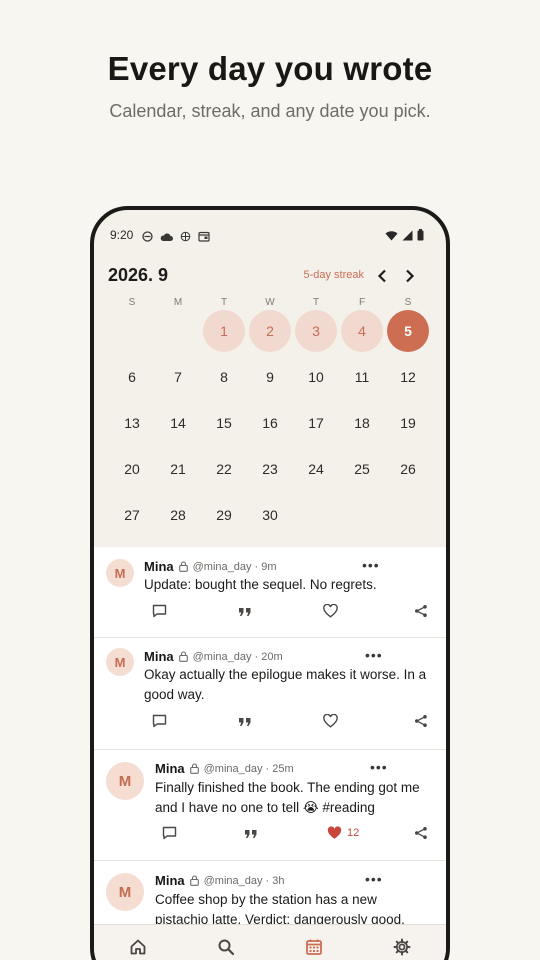  I want to click on calendar-day: 9, so click(270, 377).